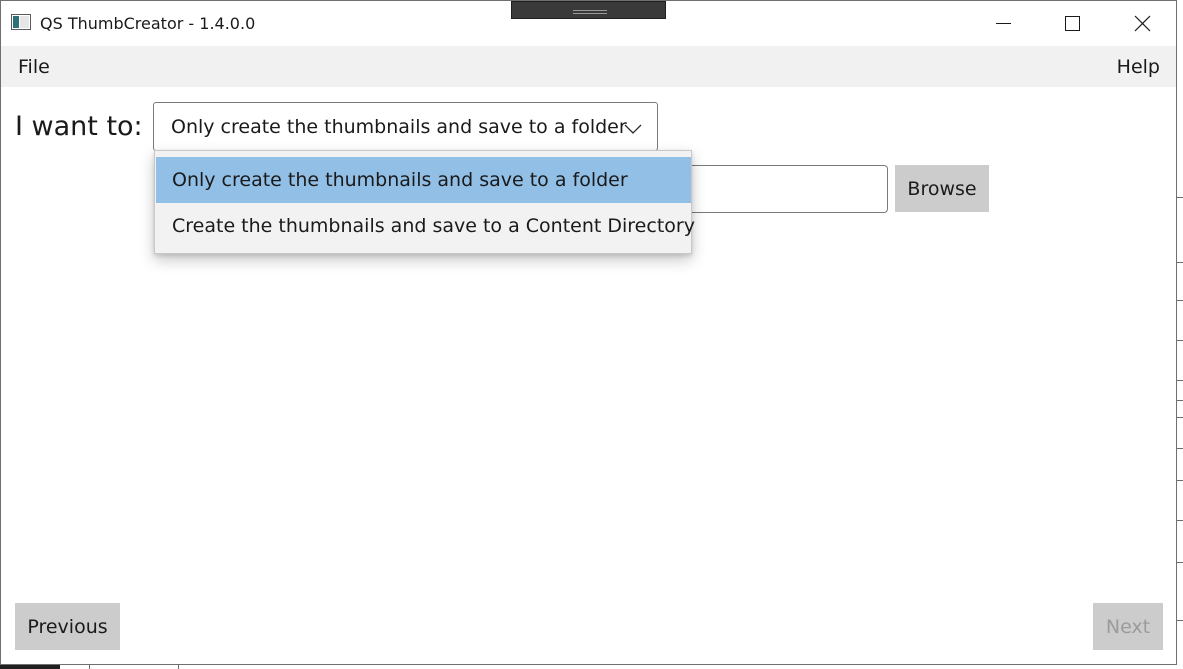 This screenshot has height=669, width=1183. I want to click on next-button: Next, so click(1128, 626).